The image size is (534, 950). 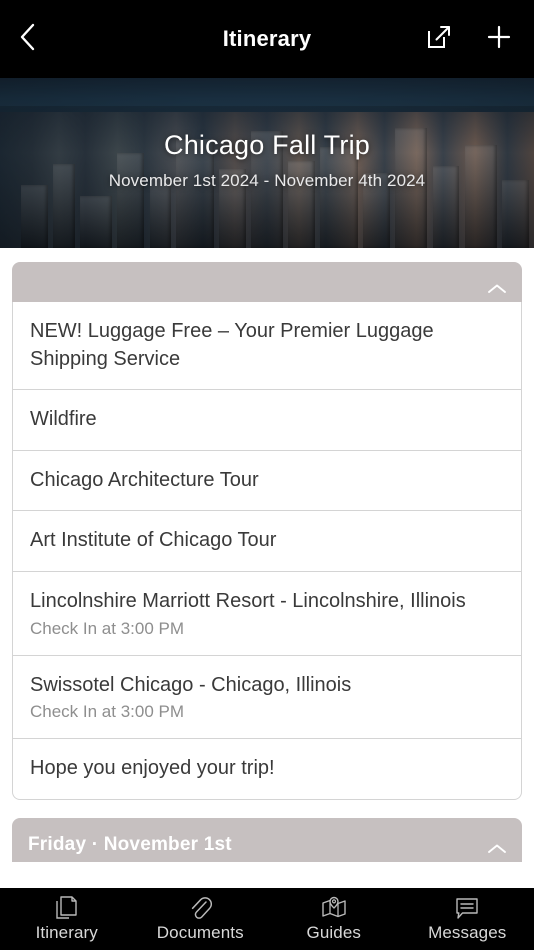 I want to click on add-button, so click(x=499, y=39).